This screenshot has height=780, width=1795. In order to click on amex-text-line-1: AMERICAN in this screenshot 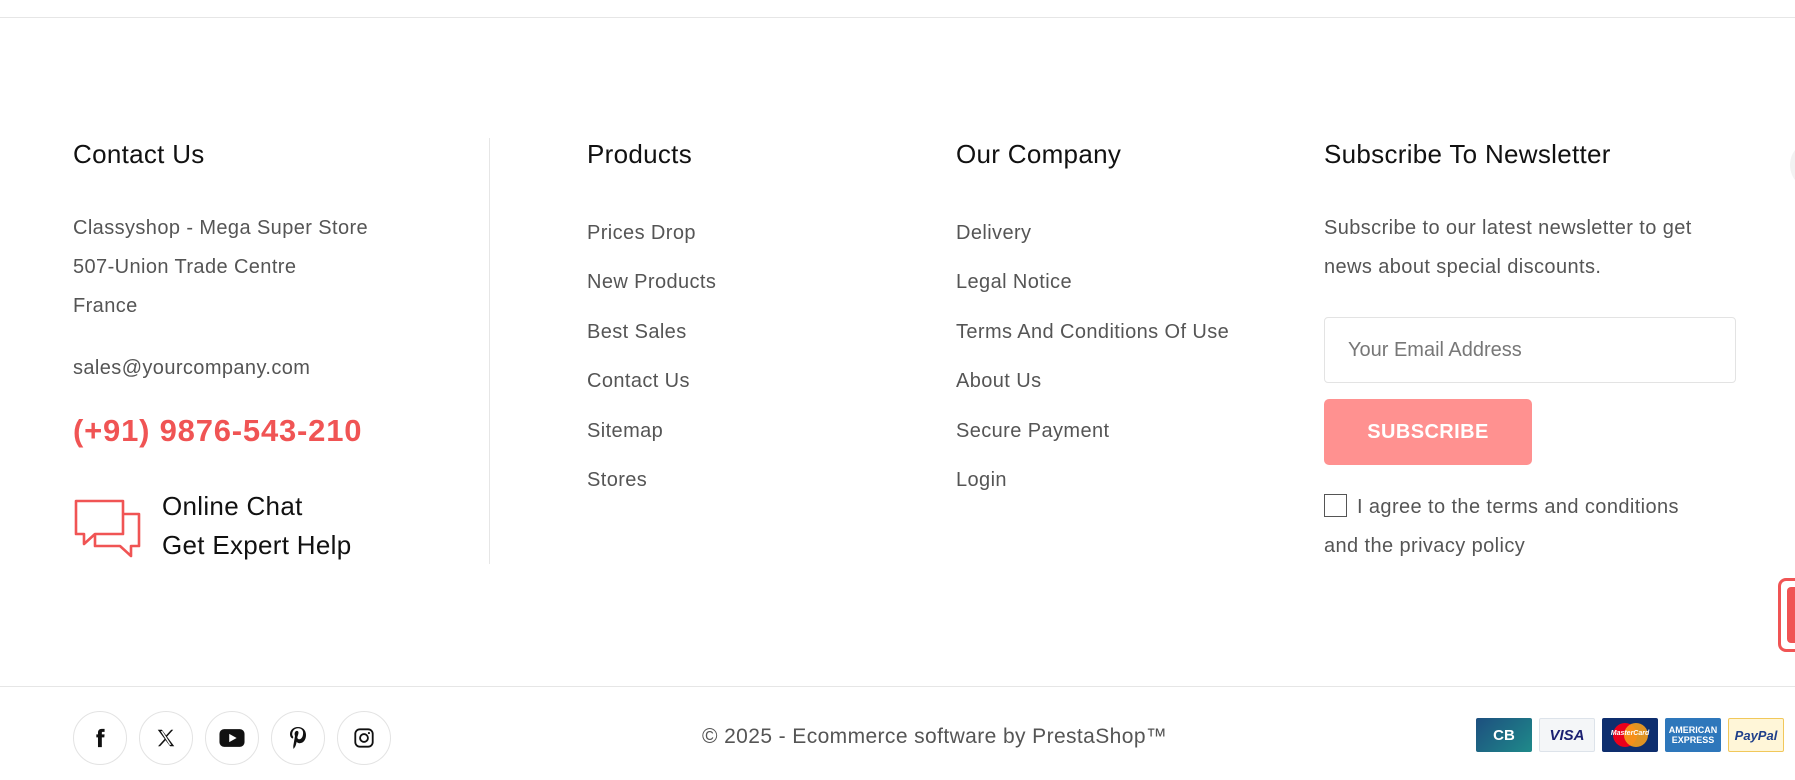, I will do `click(1693, 730)`.